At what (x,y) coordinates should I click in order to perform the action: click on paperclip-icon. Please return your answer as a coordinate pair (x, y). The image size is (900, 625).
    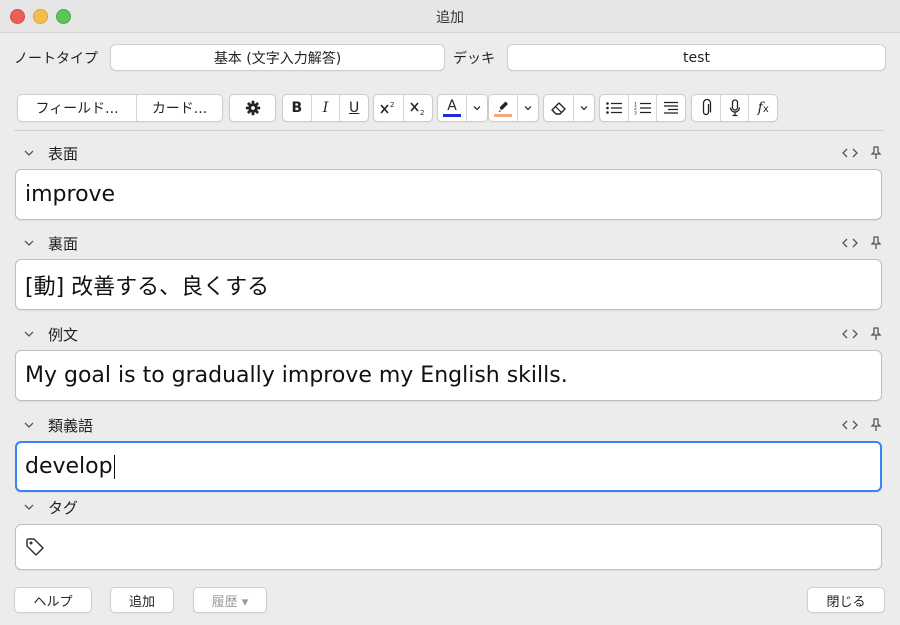
    Looking at the image, I should click on (706, 107).